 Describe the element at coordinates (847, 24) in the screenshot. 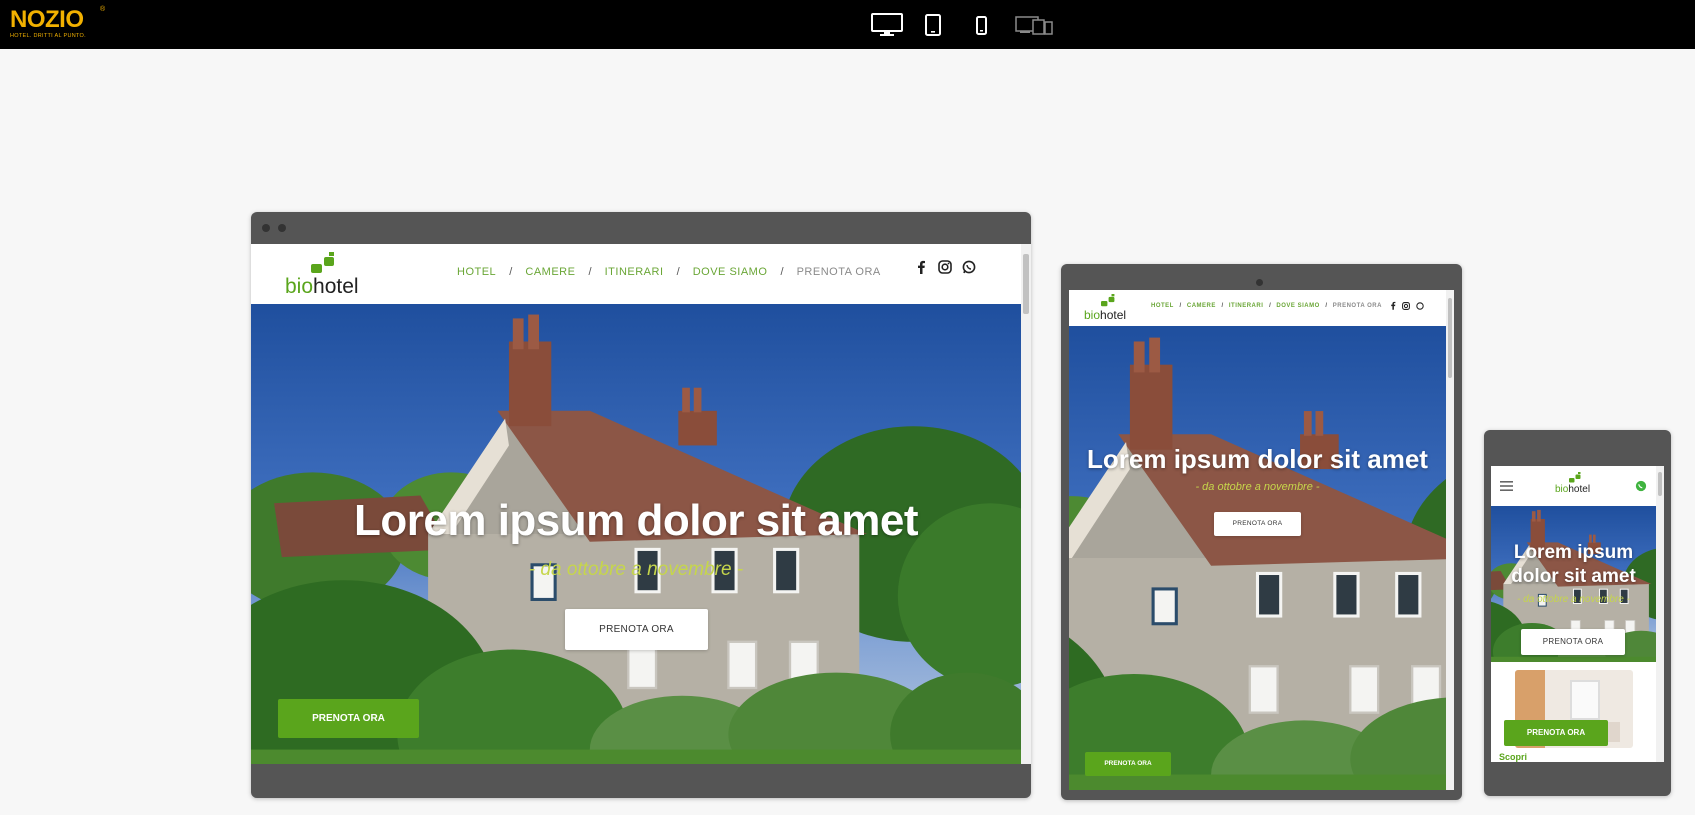

I see `top-bar: NOZIO ® HOTEL. DRITTI AL PUNTO.` at that location.